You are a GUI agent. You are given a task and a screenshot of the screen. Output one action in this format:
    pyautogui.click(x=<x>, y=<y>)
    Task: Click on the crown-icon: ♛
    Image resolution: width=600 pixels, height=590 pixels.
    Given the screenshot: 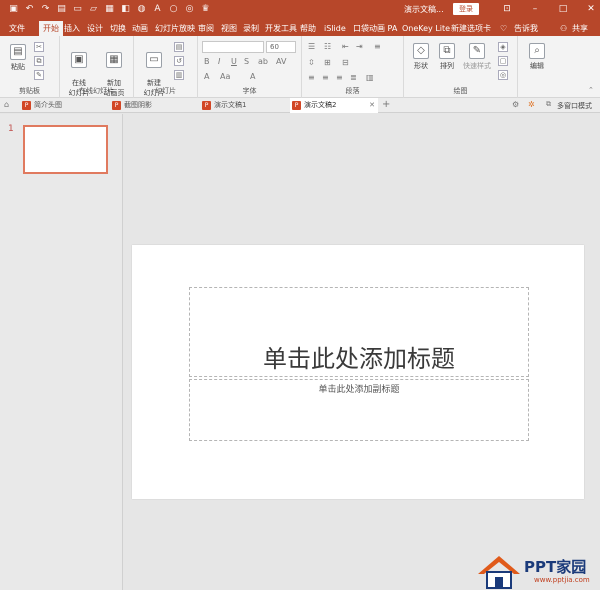 What is the action you would take?
    pyautogui.click(x=205, y=9)
    